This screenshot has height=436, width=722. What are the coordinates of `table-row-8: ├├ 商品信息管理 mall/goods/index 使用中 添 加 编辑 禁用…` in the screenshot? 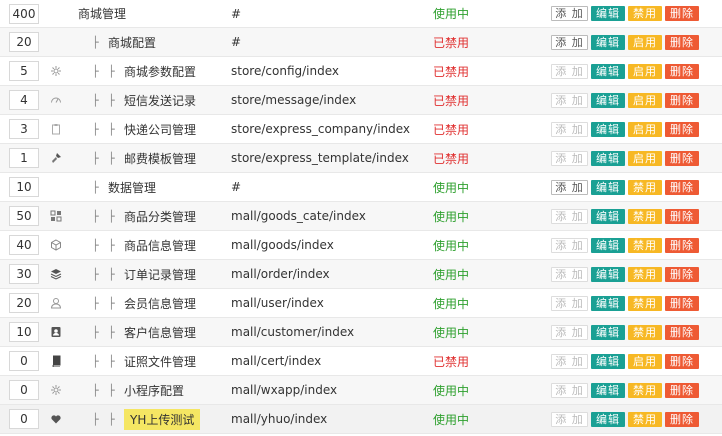 It's located at (361, 245).